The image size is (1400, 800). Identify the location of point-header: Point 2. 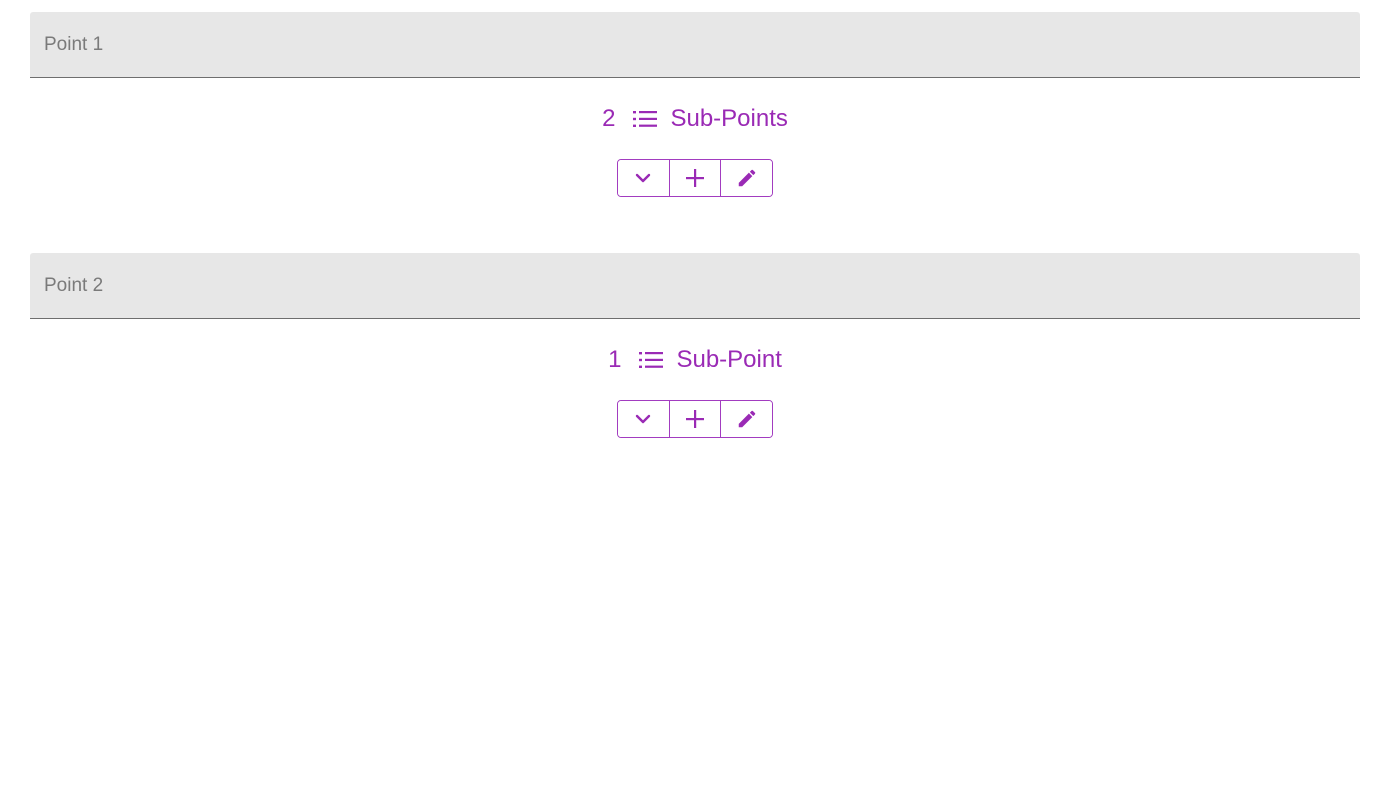
(695, 286).